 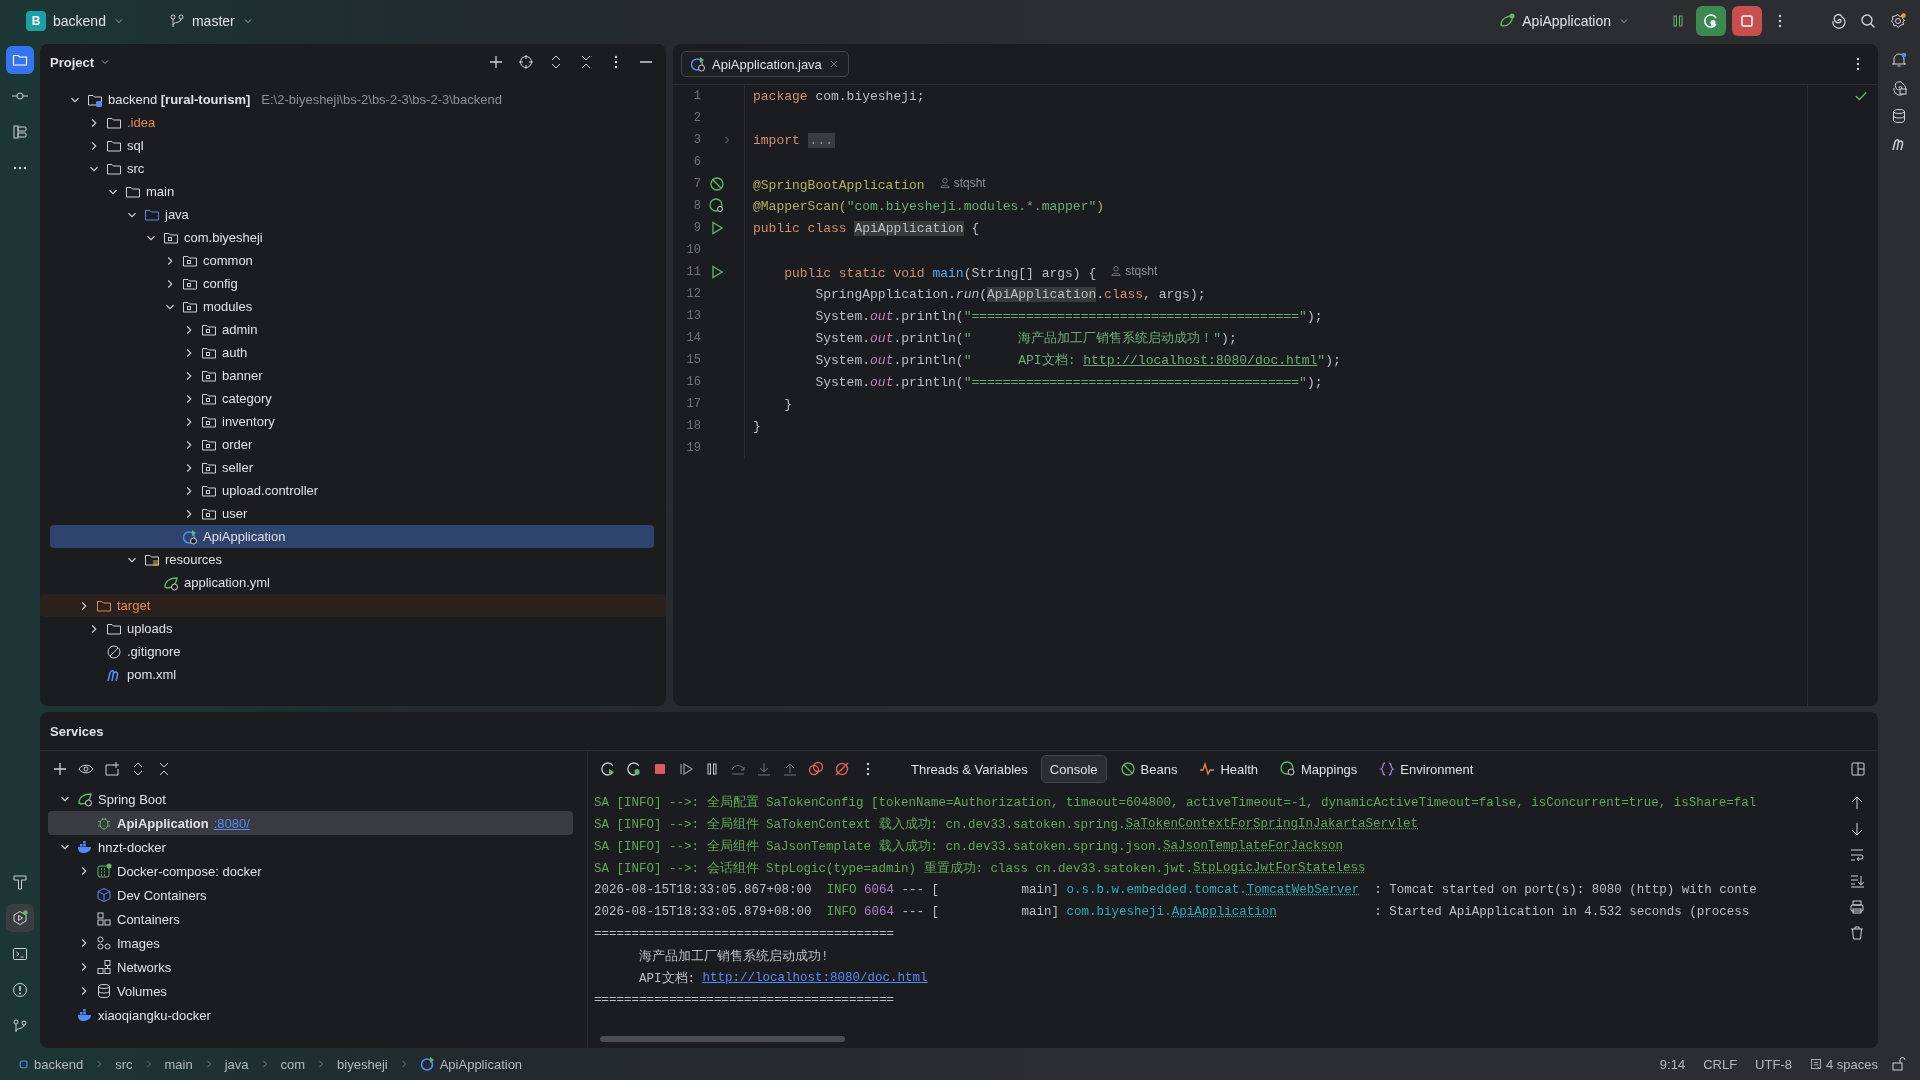 What do you see at coordinates (352, 306) in the screenshot?
I see `tree-item: modules` at bounding box center [352, 306].